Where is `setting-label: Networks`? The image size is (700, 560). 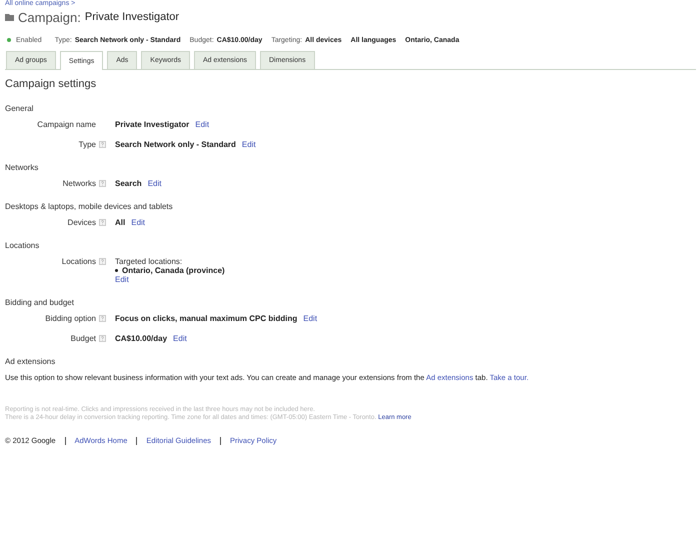
setting-label: Networks is located at coordinates (79, 183).